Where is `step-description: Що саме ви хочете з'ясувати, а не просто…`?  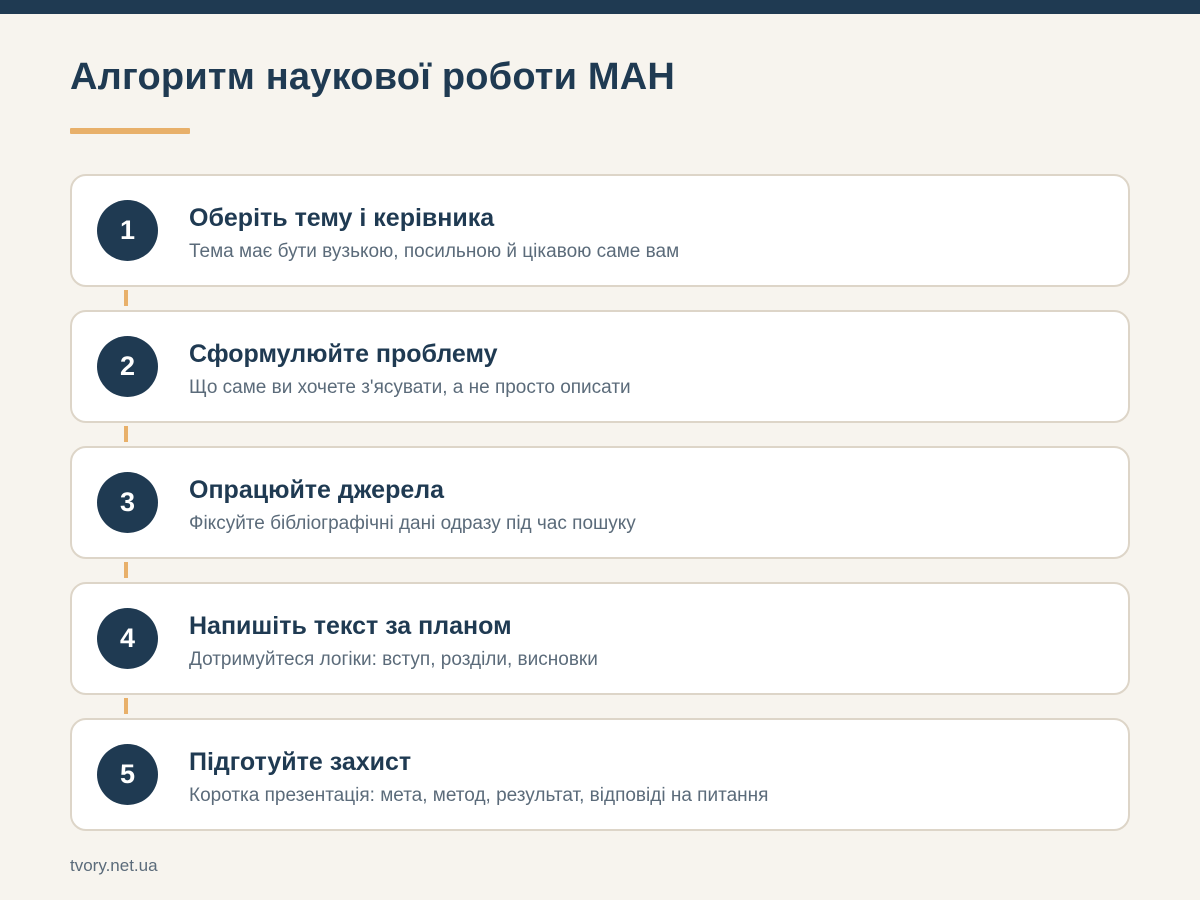
step-description: Що саме ви хочете з'ясувати, а не просто… is located at coordinates (410, 387).